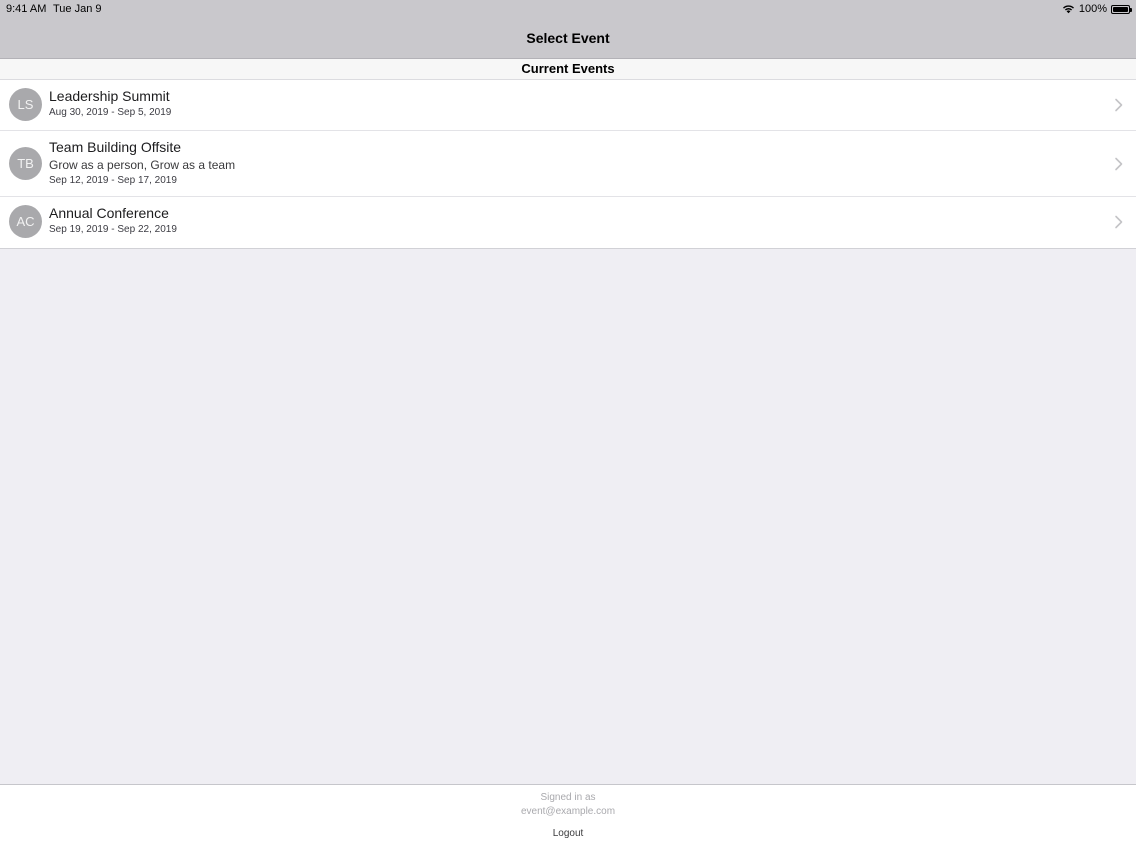 The width and height of the screenshot is (1136, 852). I want to click on top-bar: 9:41 AM Tue Jan 9 100% Select Event, so click(568, 29).